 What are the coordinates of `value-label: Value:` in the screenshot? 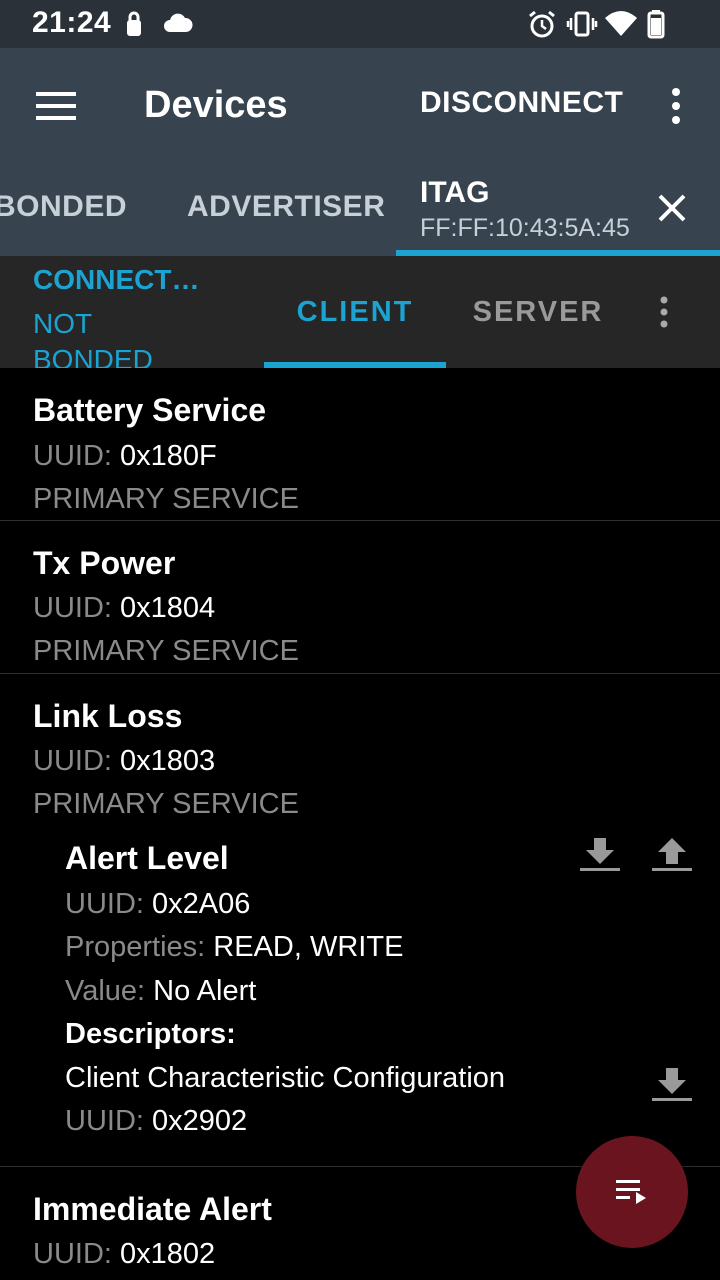 It's located at (105, 991).